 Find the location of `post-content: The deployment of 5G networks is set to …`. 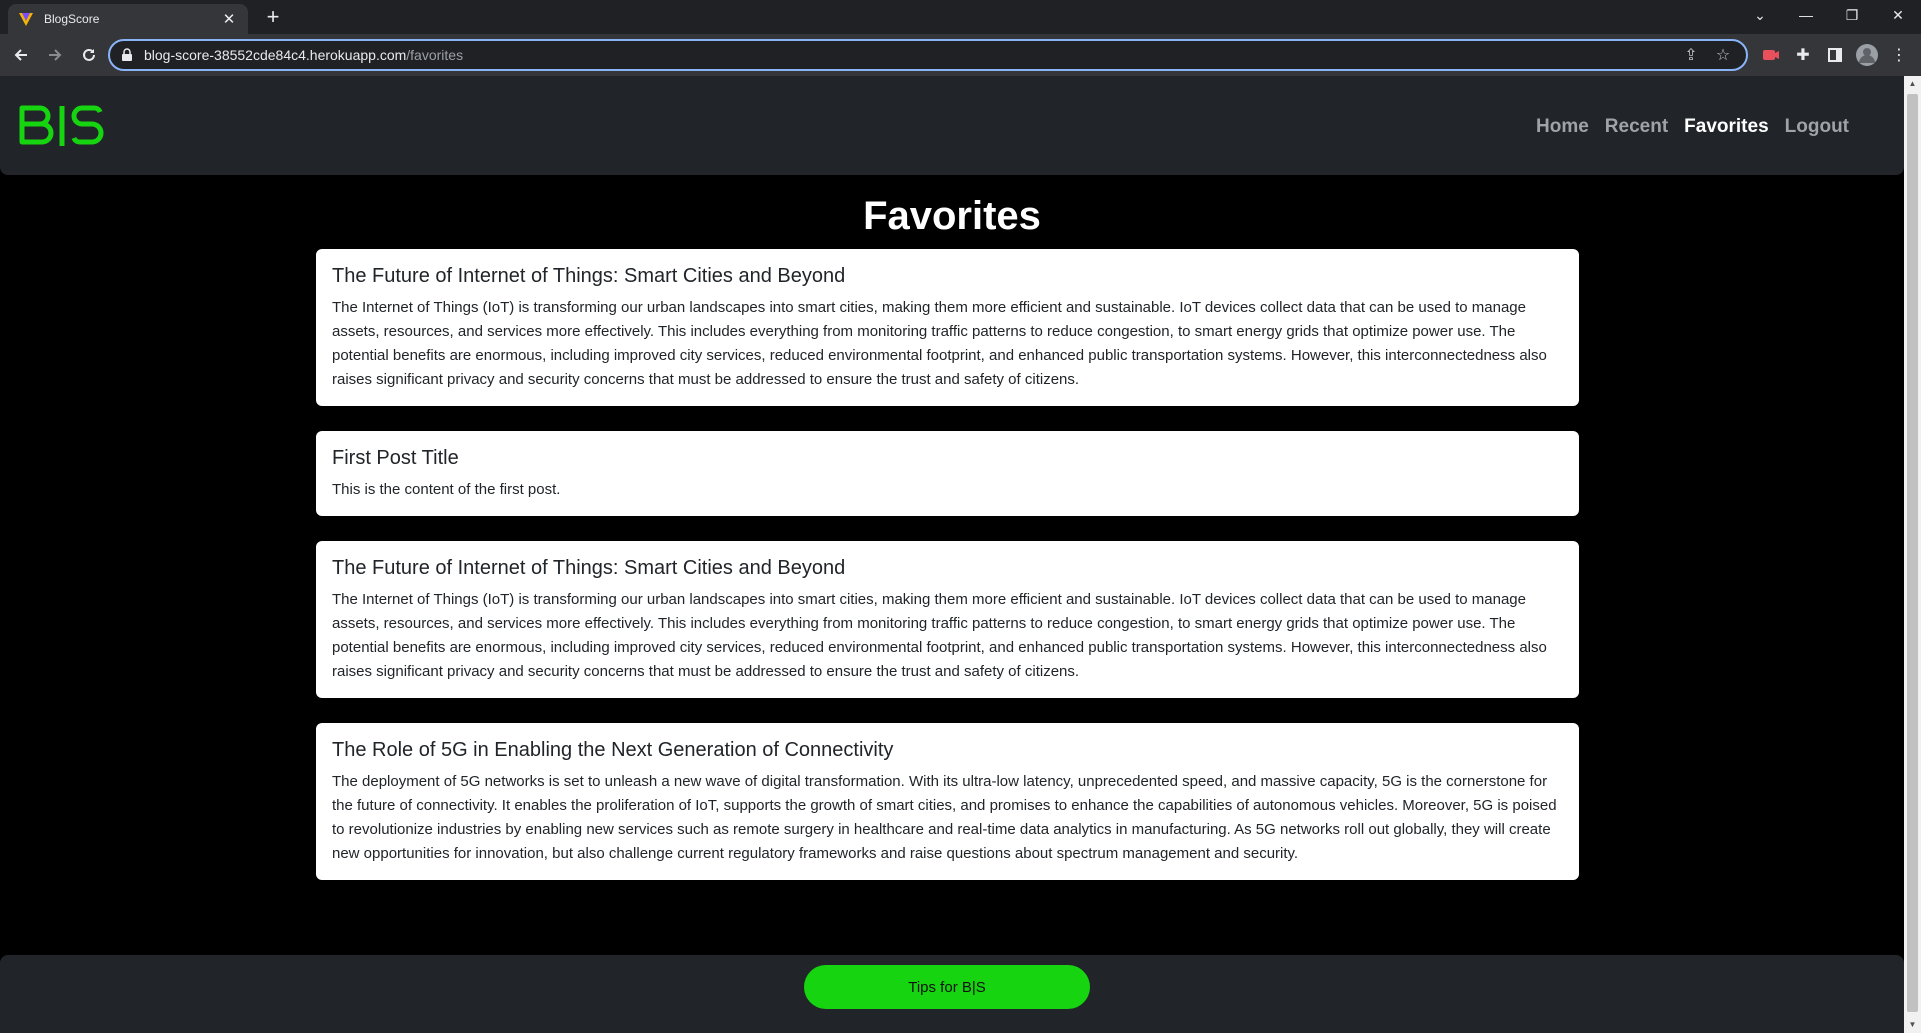

post-content: The deployment of 5G networks is set to … is located at coordinates (944, 817).